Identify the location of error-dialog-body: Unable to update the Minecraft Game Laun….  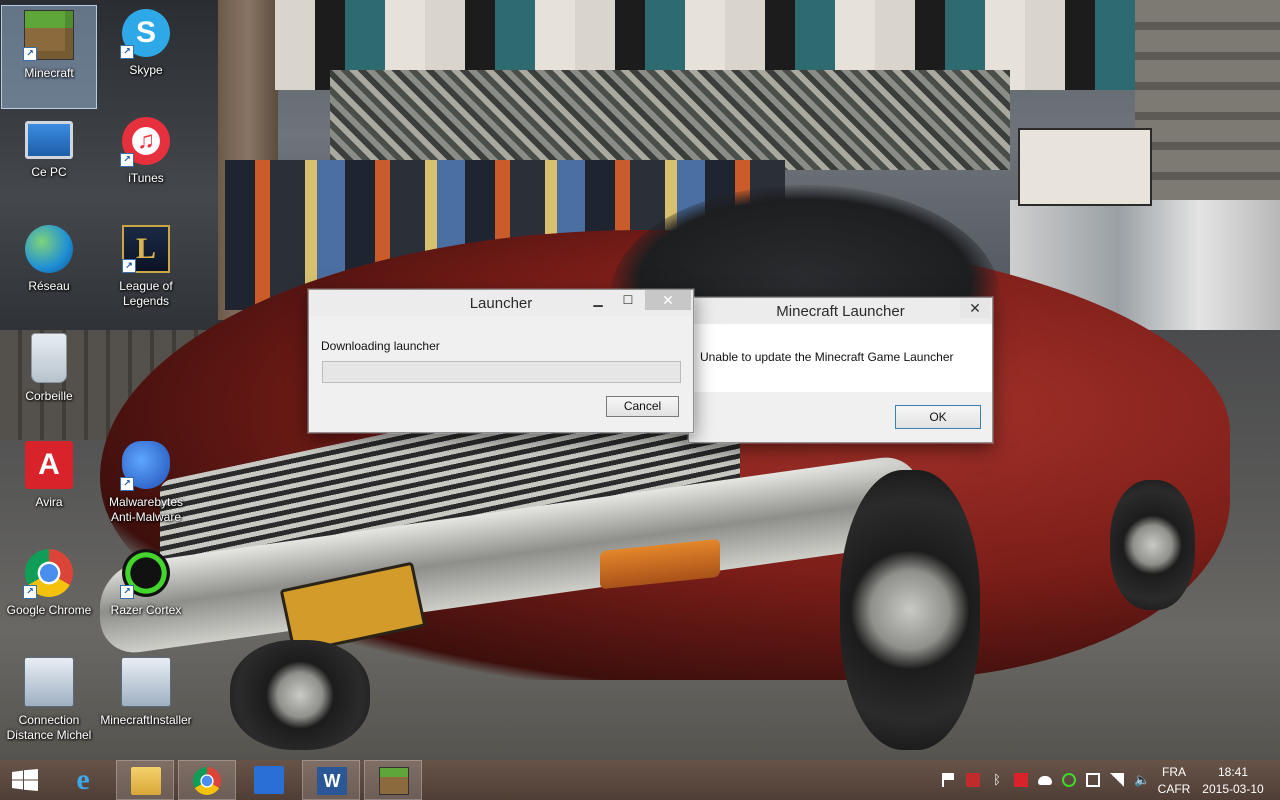
(840, 358).